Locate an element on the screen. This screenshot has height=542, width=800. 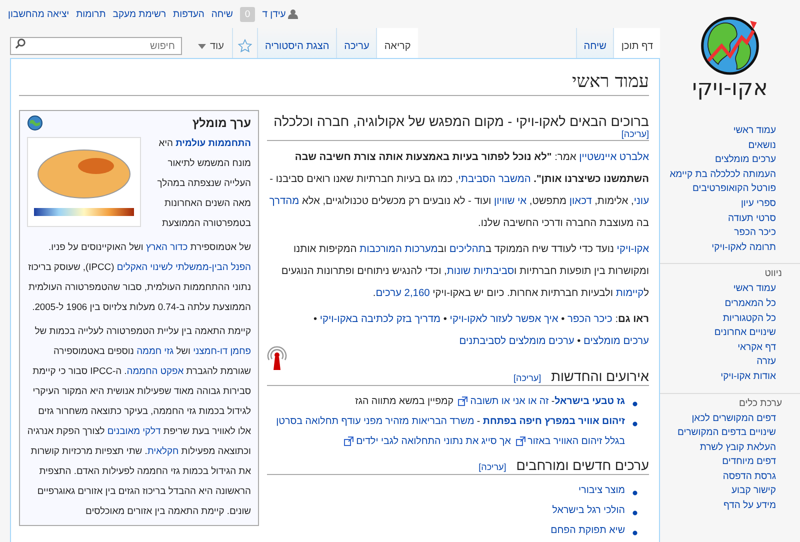
panel-heading: ערך מומלץ is located at coordinates (221, 123).